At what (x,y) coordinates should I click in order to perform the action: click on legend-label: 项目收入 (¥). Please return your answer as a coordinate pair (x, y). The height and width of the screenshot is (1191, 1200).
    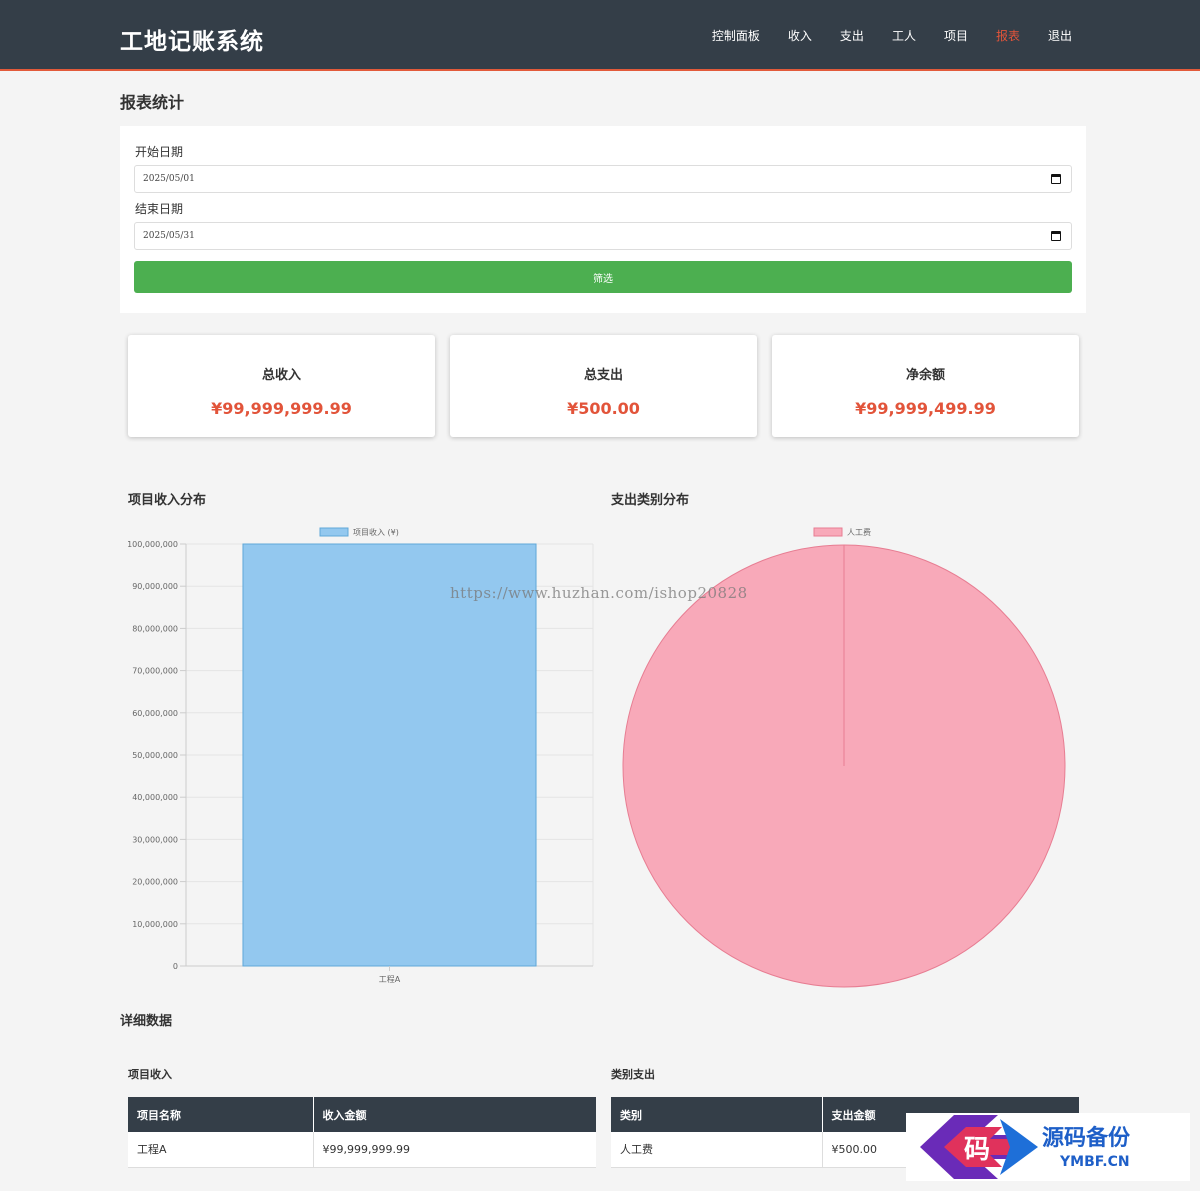
    Looking at the image, I should click on (376, 532).